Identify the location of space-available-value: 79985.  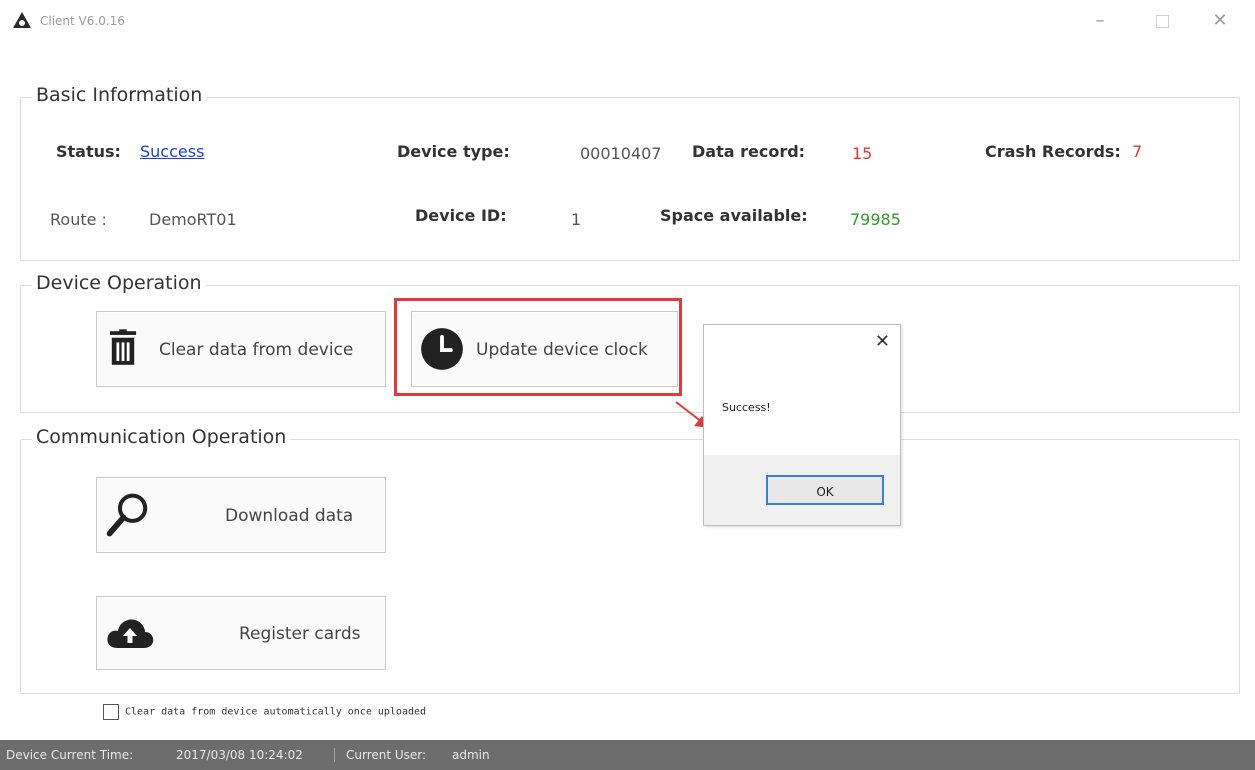
(875, 219).